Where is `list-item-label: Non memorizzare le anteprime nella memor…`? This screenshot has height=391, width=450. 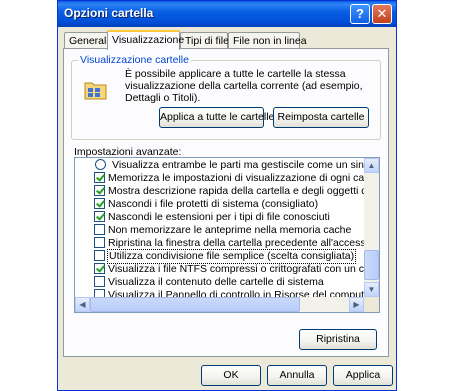 list-item-label: Non memorizzare le anteprime nella memor… is located at coordinates (230, 230).